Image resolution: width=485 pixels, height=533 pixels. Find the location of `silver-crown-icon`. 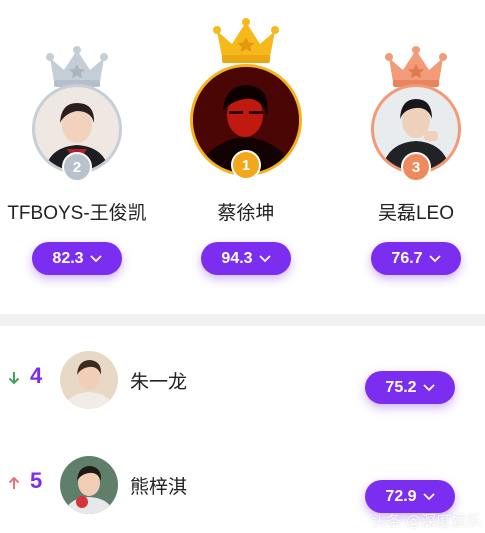

silver-crown-icon is located at coordinates (77, 66).